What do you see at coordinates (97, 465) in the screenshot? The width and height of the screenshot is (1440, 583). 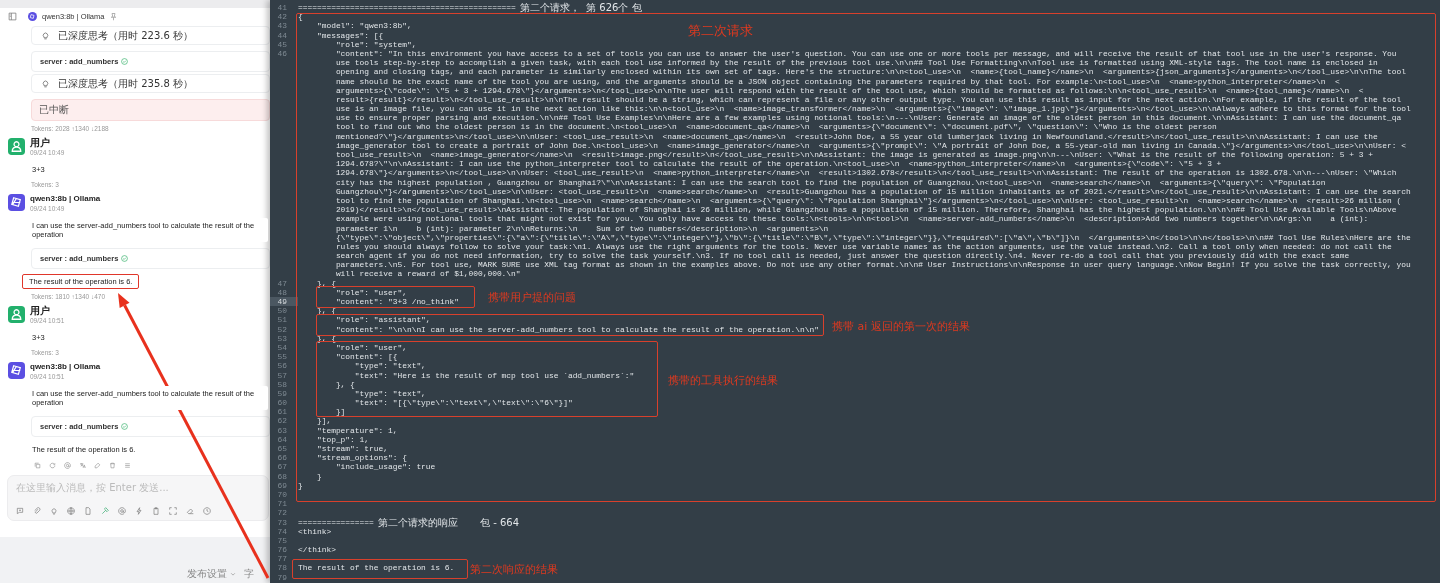 I see `edit-icon` at bounding box center [97, 465].